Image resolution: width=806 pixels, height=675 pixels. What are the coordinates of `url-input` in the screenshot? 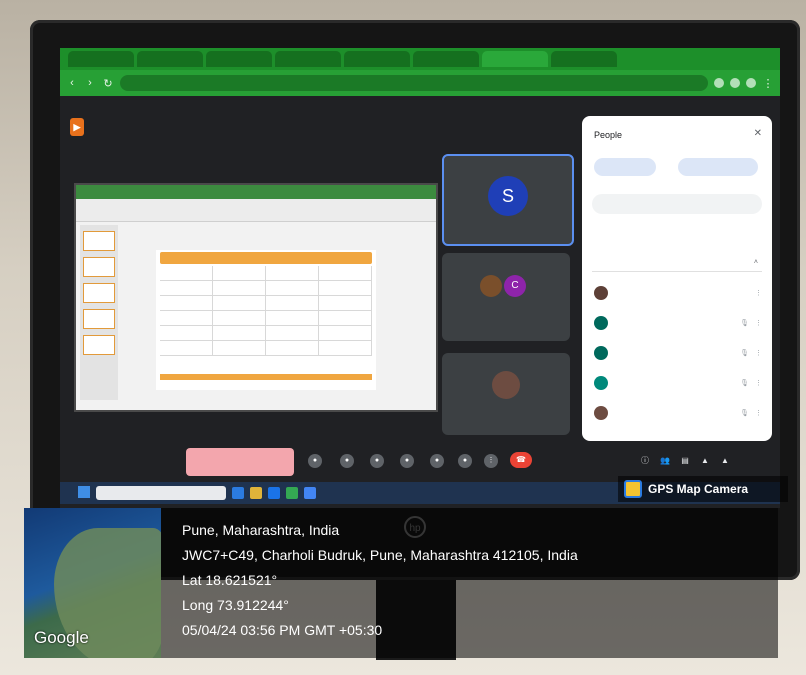 It's located at (414, 83).